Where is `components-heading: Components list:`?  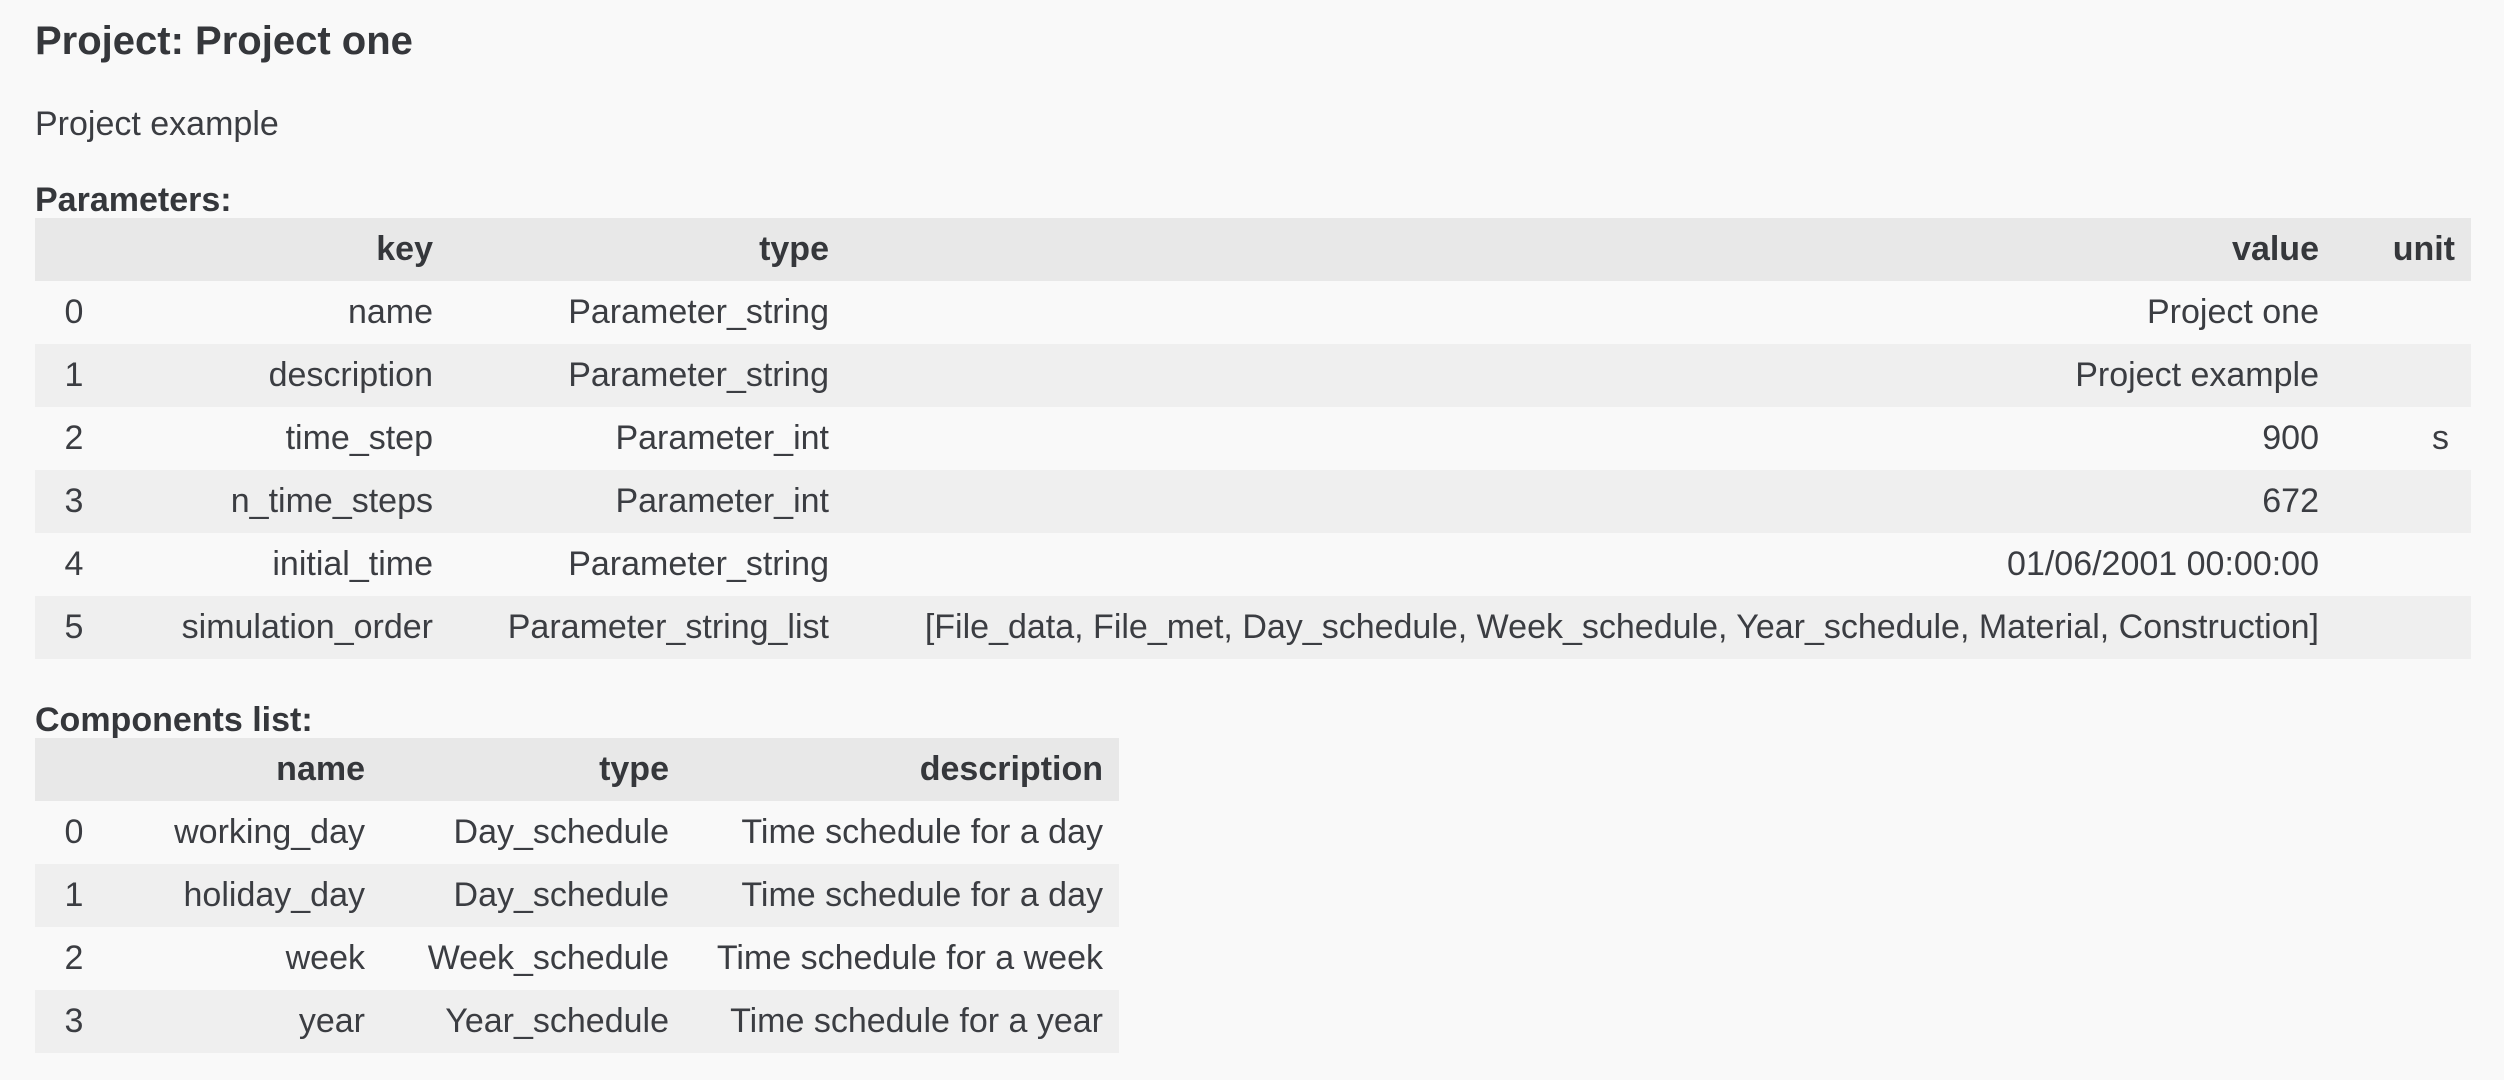
components-heading: Components list: is located at coordinates (174, 720).